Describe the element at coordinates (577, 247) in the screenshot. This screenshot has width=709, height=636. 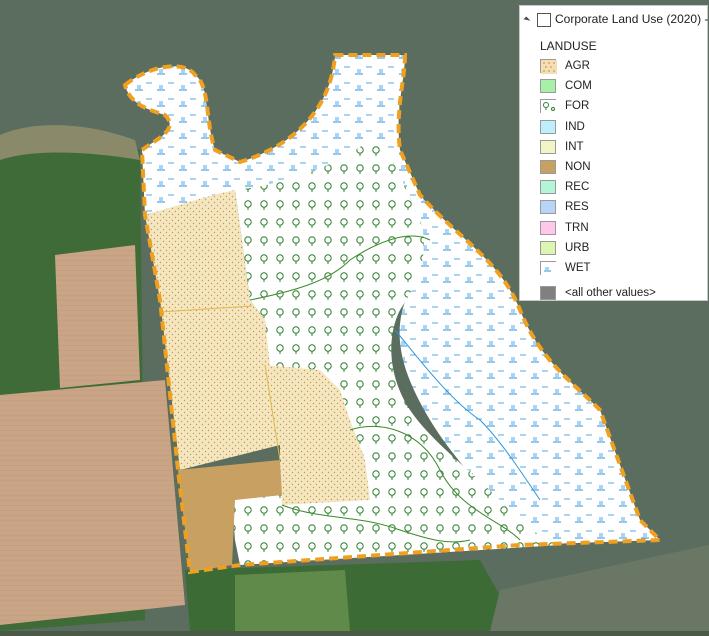
I see `legend-item-label: URB` at that location.